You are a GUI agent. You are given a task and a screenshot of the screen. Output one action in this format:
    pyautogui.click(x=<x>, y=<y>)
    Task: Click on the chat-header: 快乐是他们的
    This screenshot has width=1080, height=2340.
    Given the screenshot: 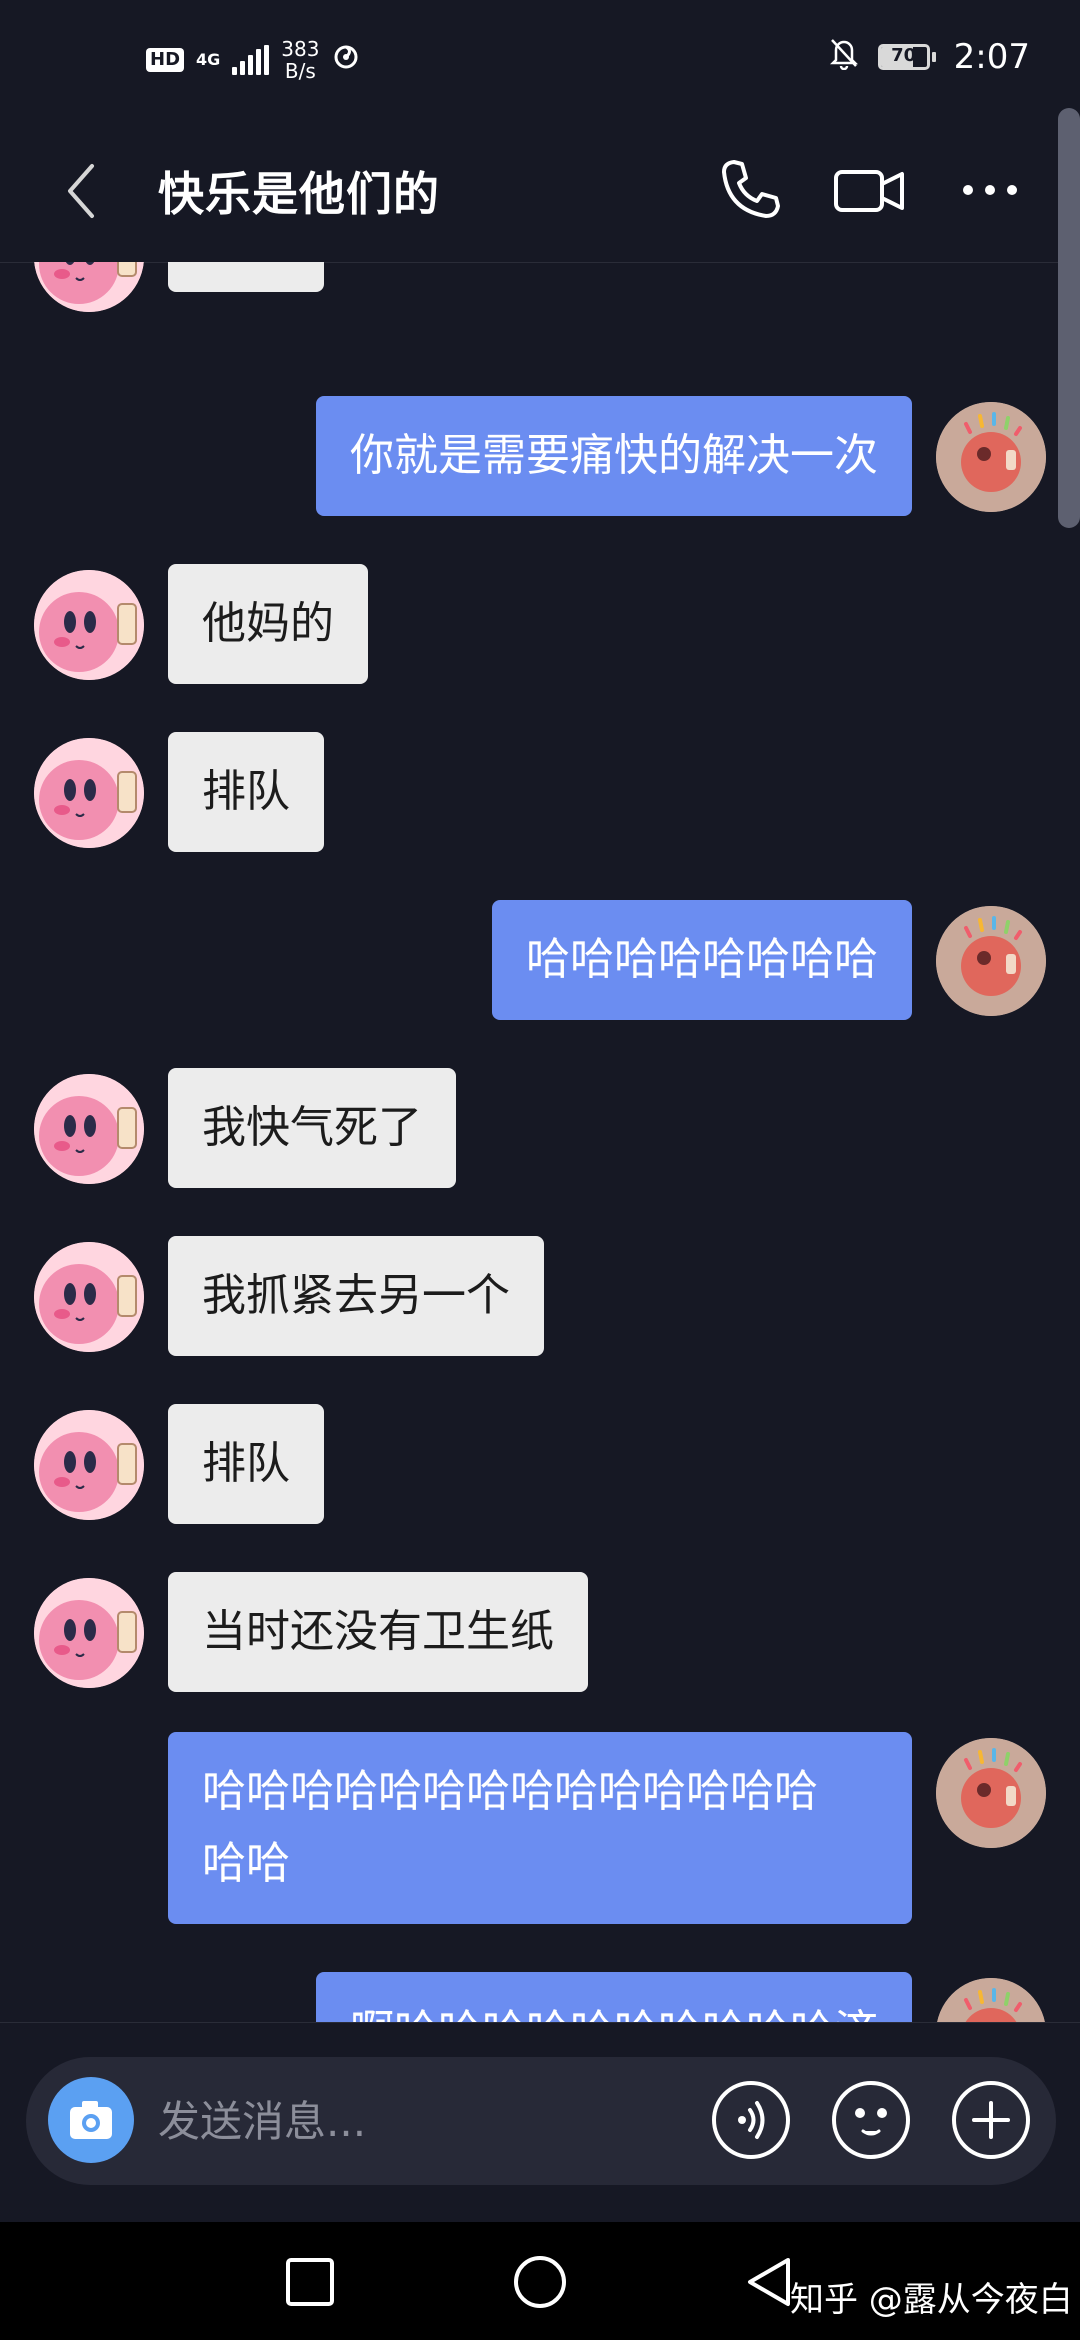 What is the action you would take?
    pyautogui.click(x=540, y=191)
    